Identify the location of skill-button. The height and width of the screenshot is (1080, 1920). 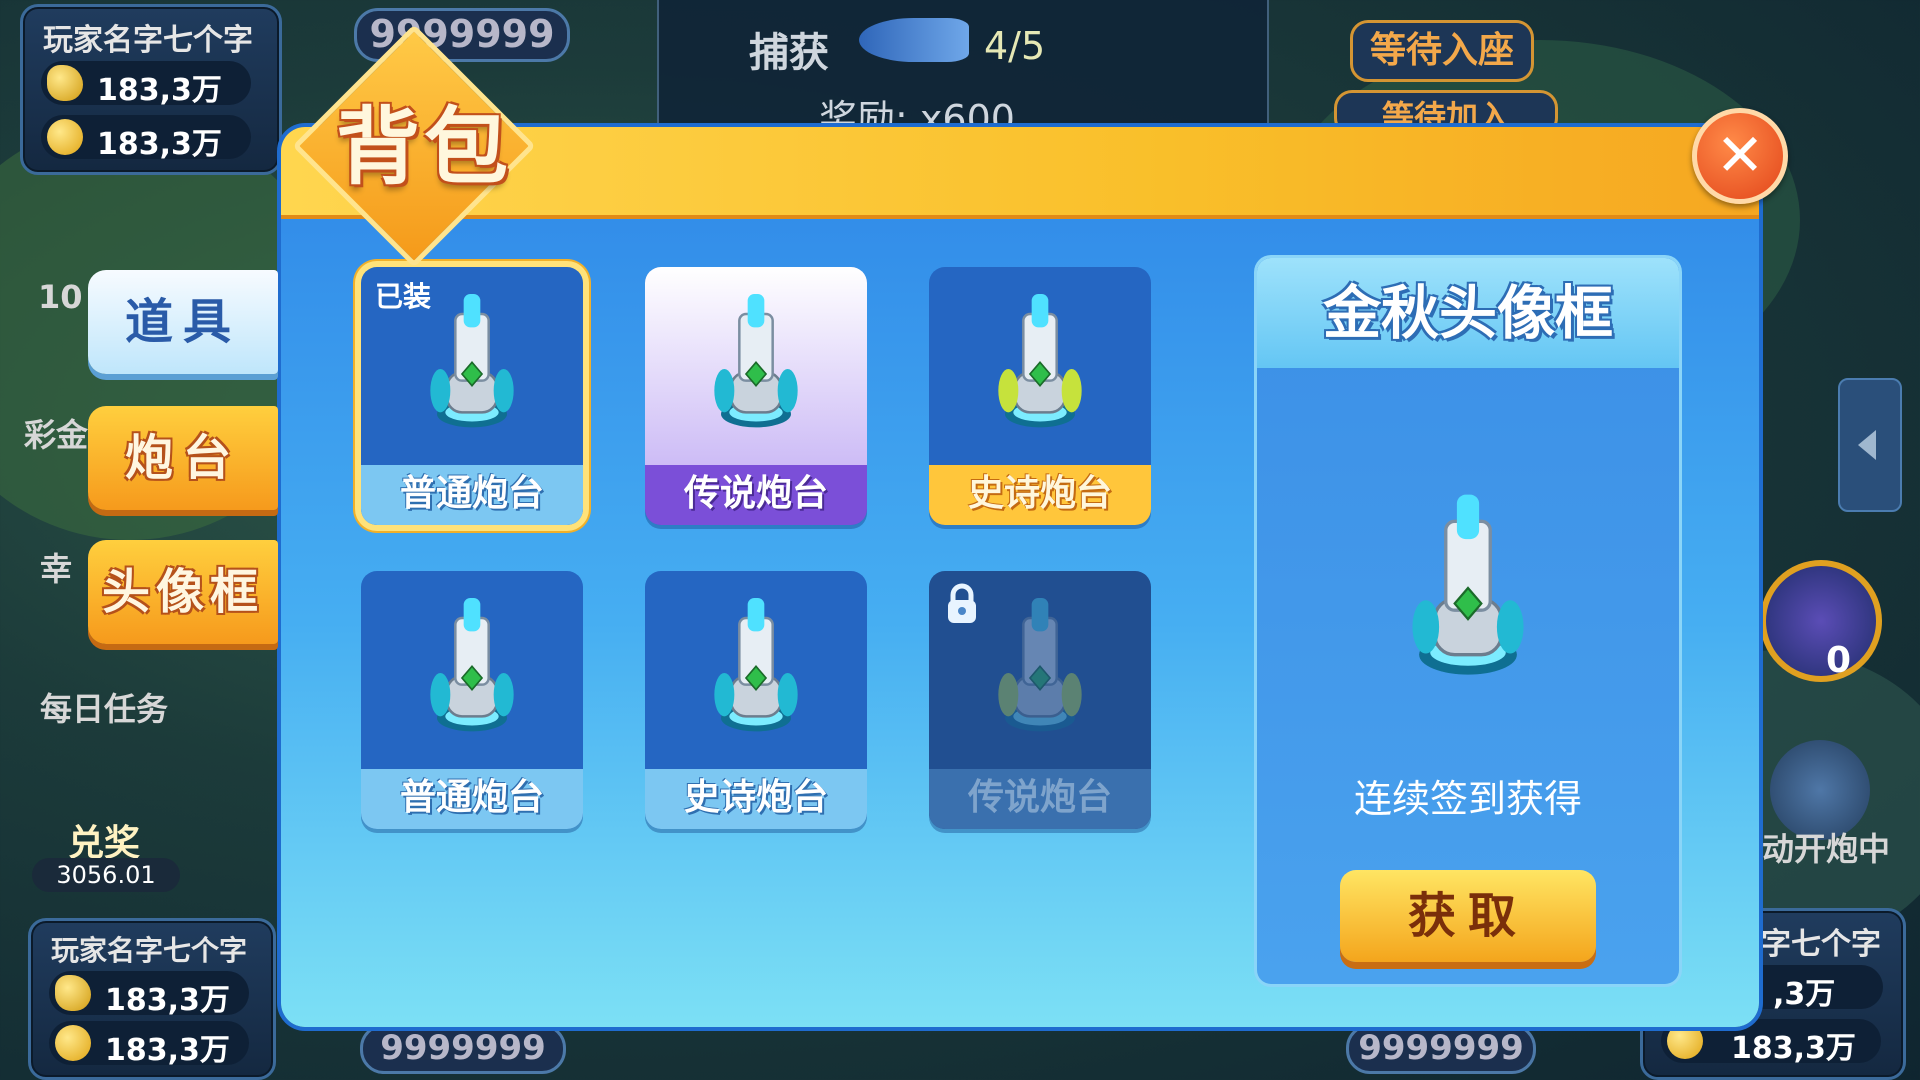
(1821, 621).